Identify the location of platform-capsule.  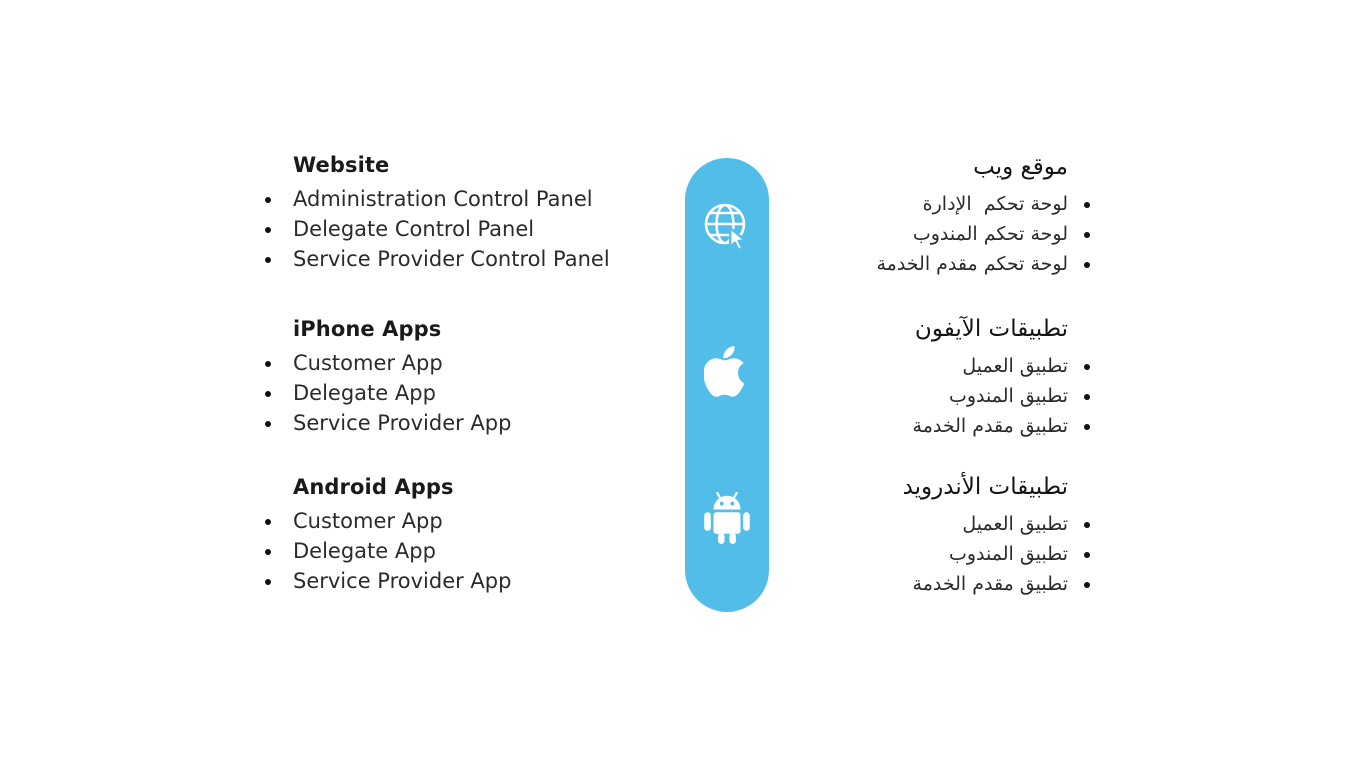
(727, 385).